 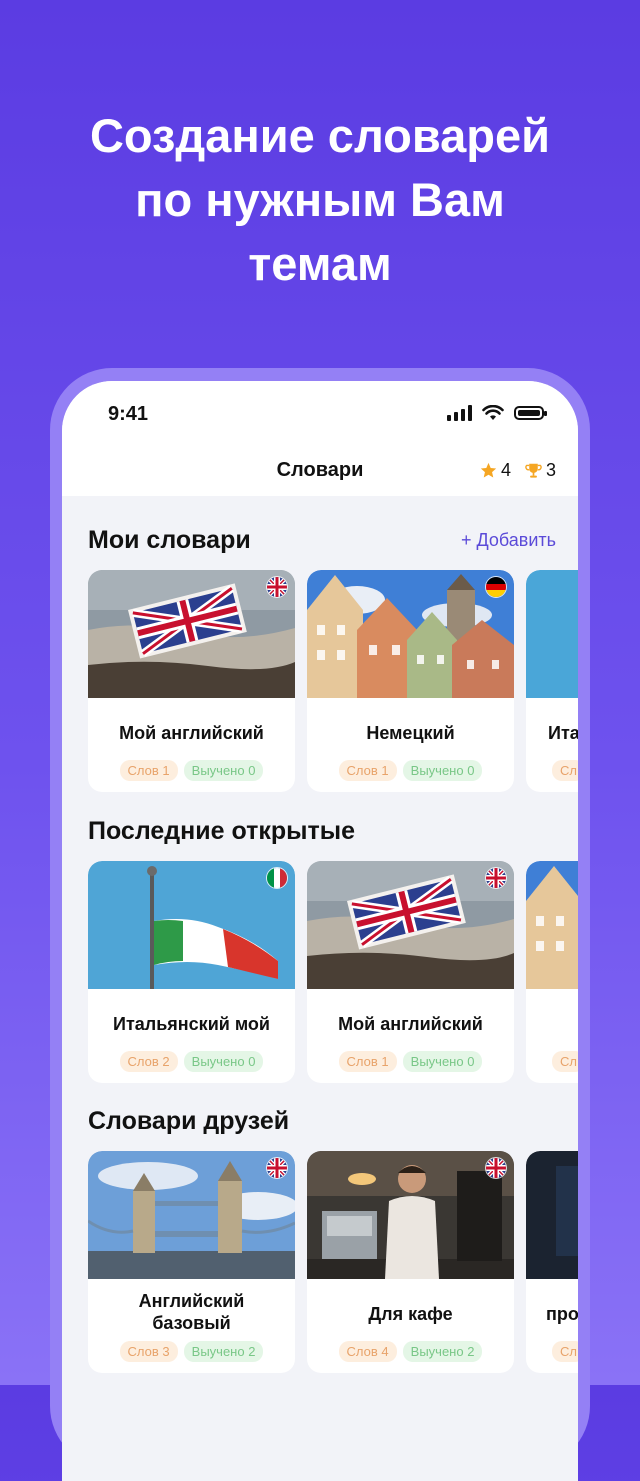 I want to click on card-image-tower-bridge, so click(x=191, y=1215).